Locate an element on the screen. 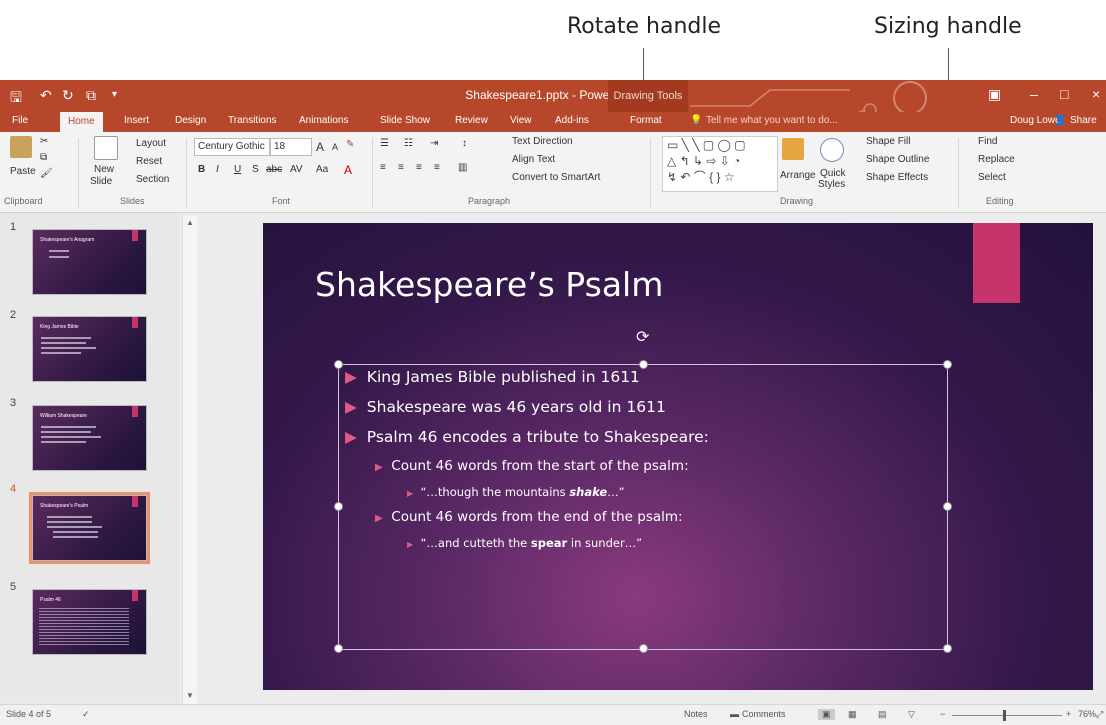 Image resolution: width=1106 pixels, height=725 pixels. columns-icon: ▥ is located at coordinates (462, 167).